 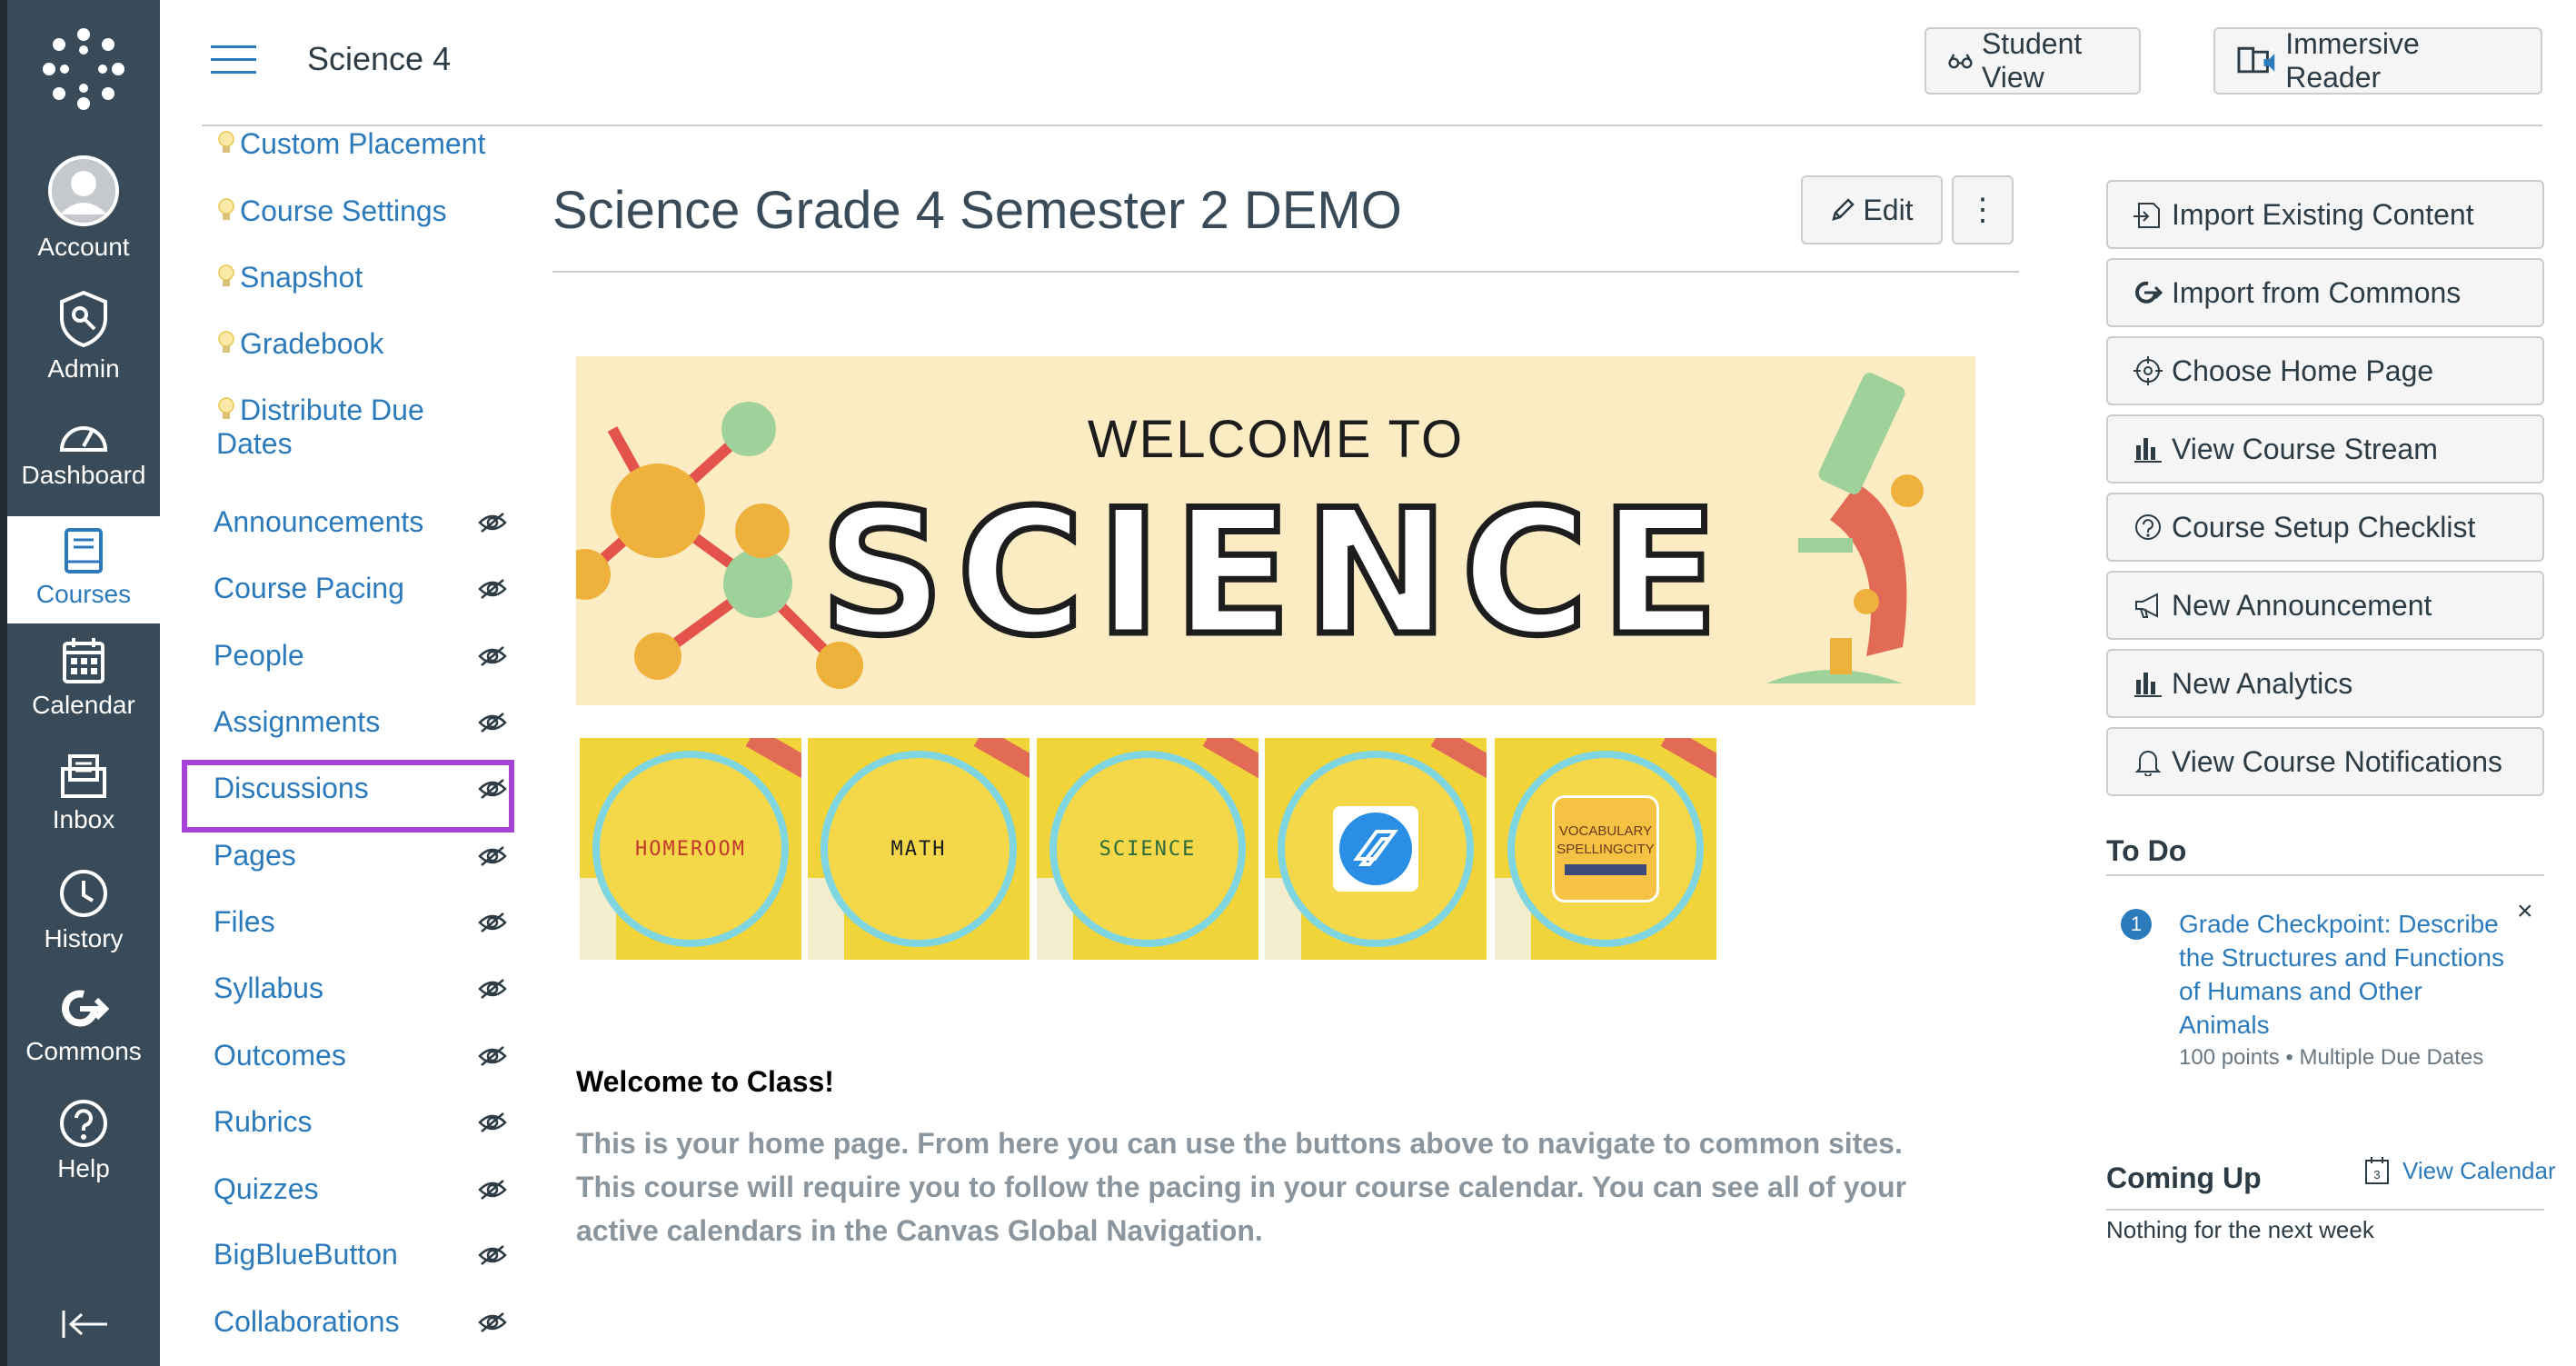 I want to click on new-announcement-button: New Announcement, so click(x=2325, y=606).